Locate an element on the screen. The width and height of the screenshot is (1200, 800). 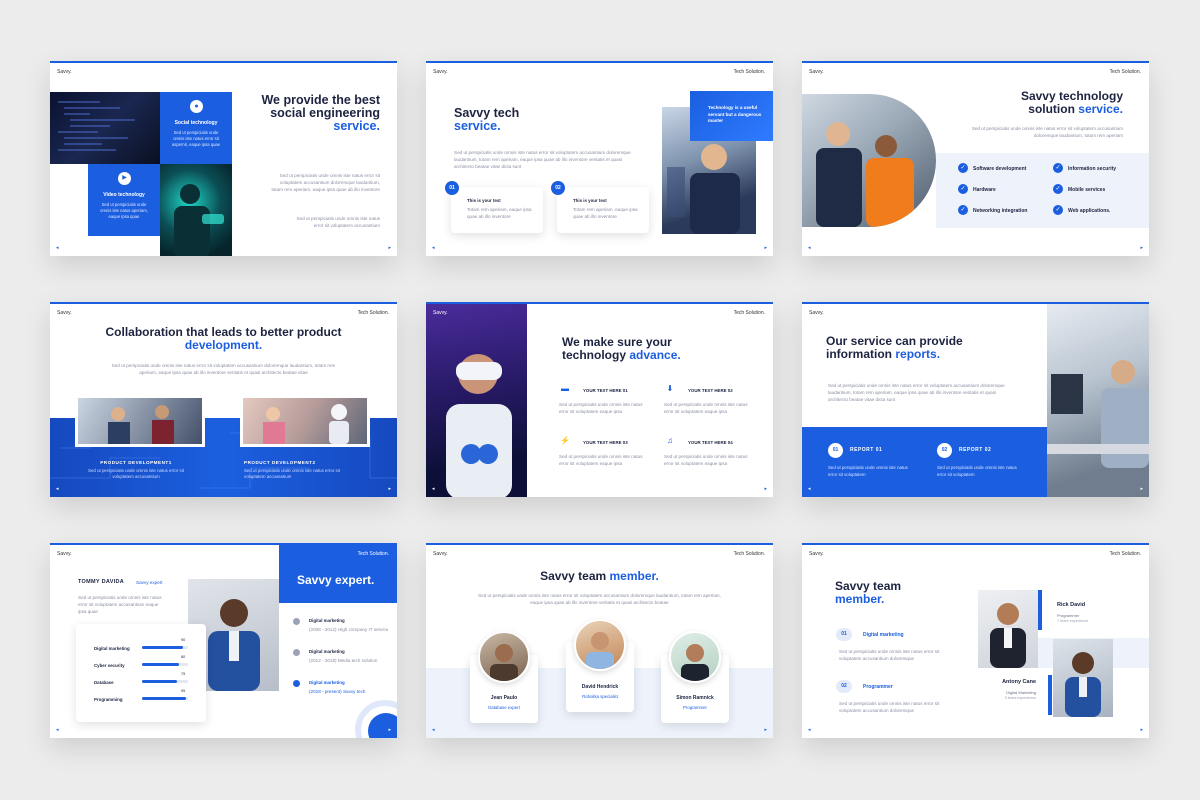
item-1-title: Digital marketing is located at coordinates (883, 635).